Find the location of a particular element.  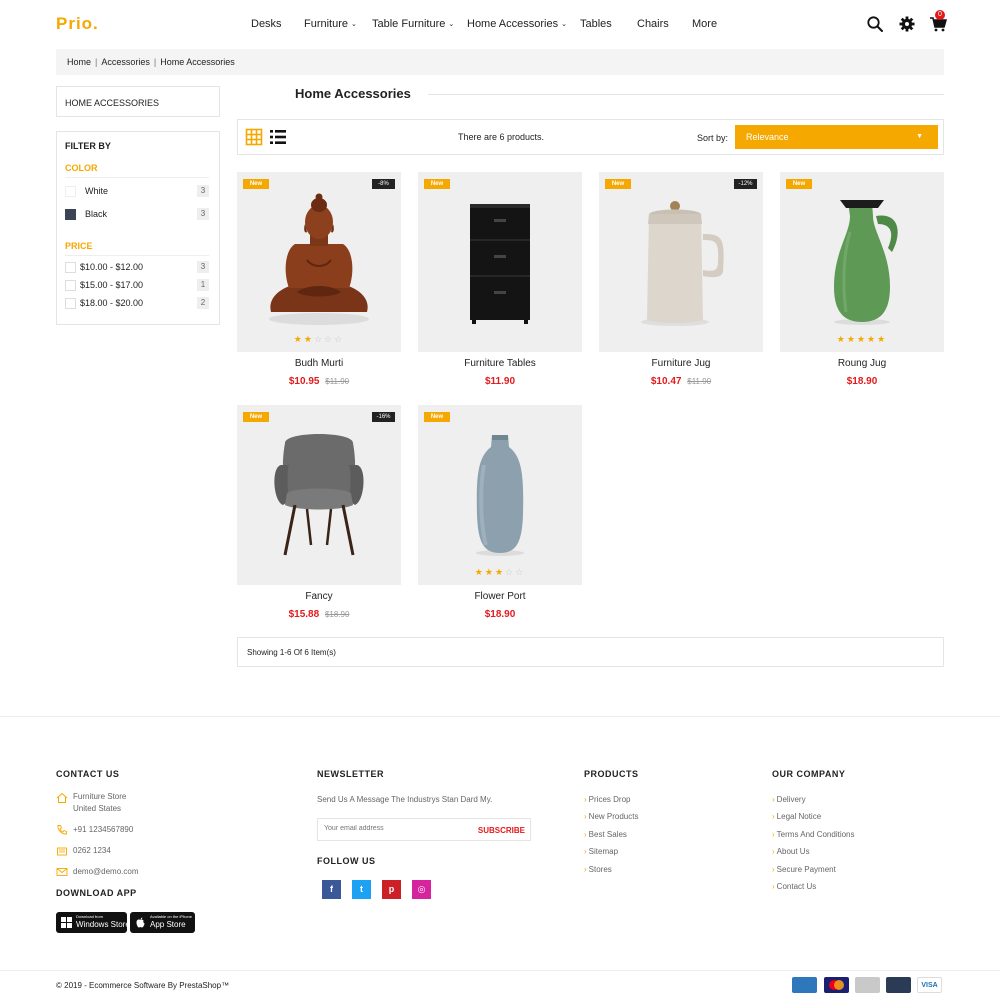

nav-item-tables: Tables is located at coordinates (596, 24).